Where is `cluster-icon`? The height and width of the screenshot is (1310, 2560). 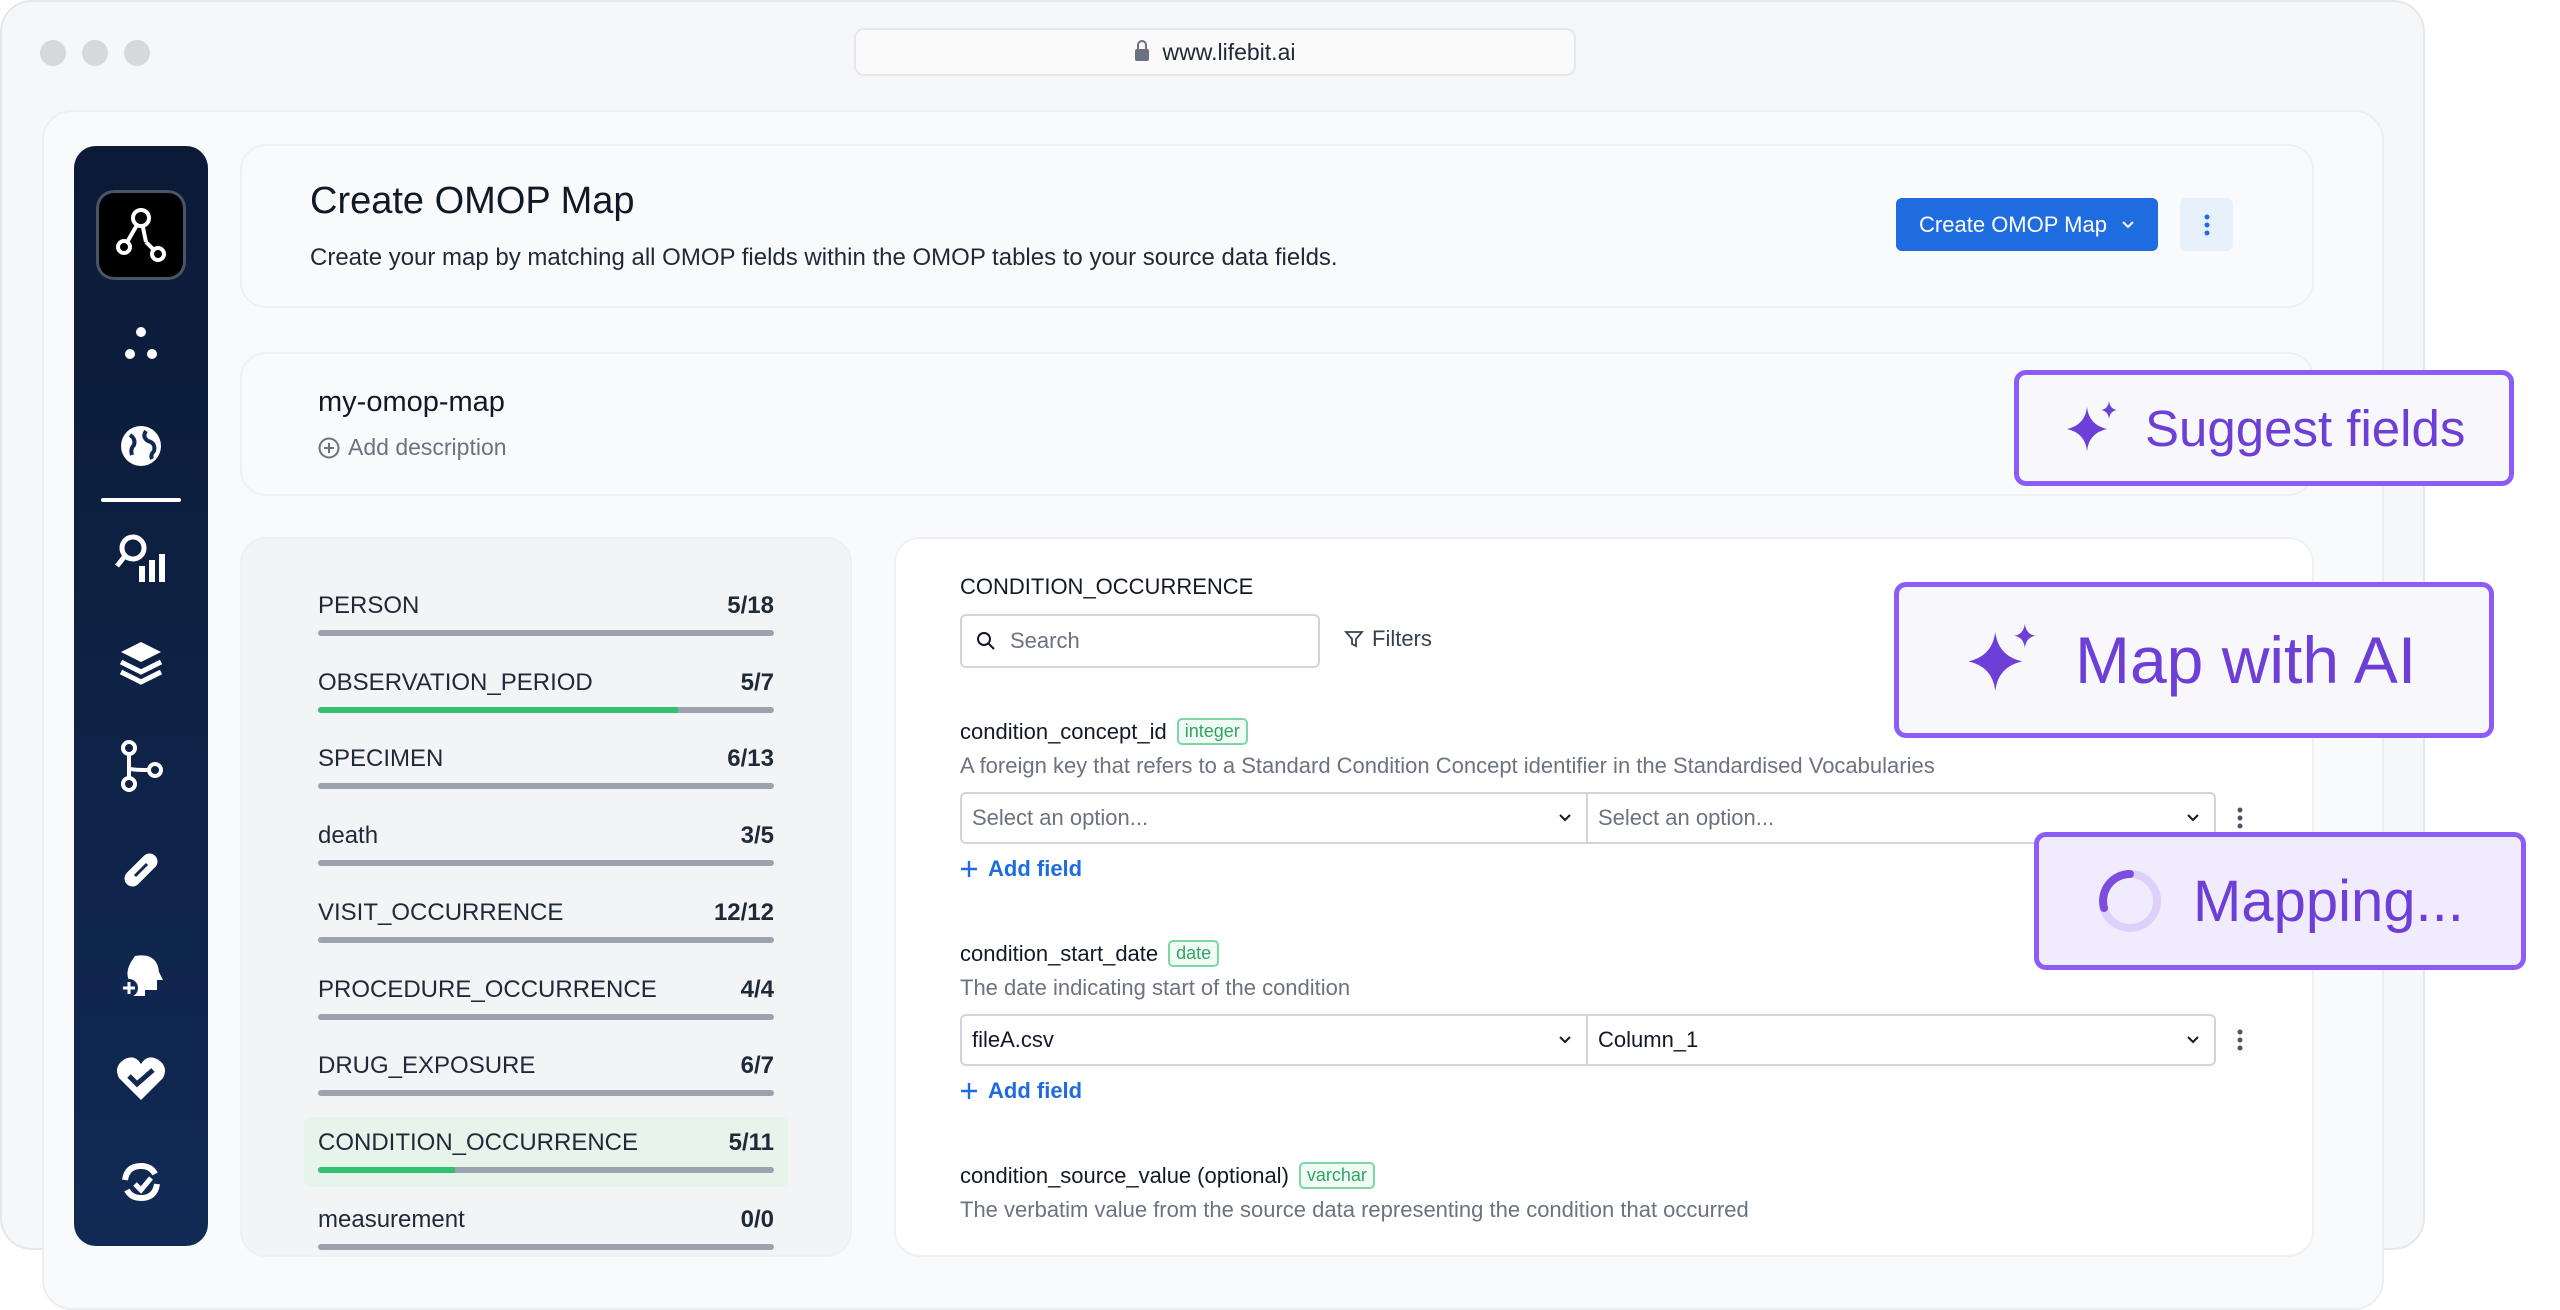 cluster-icon is located at coordinates (141, 344).